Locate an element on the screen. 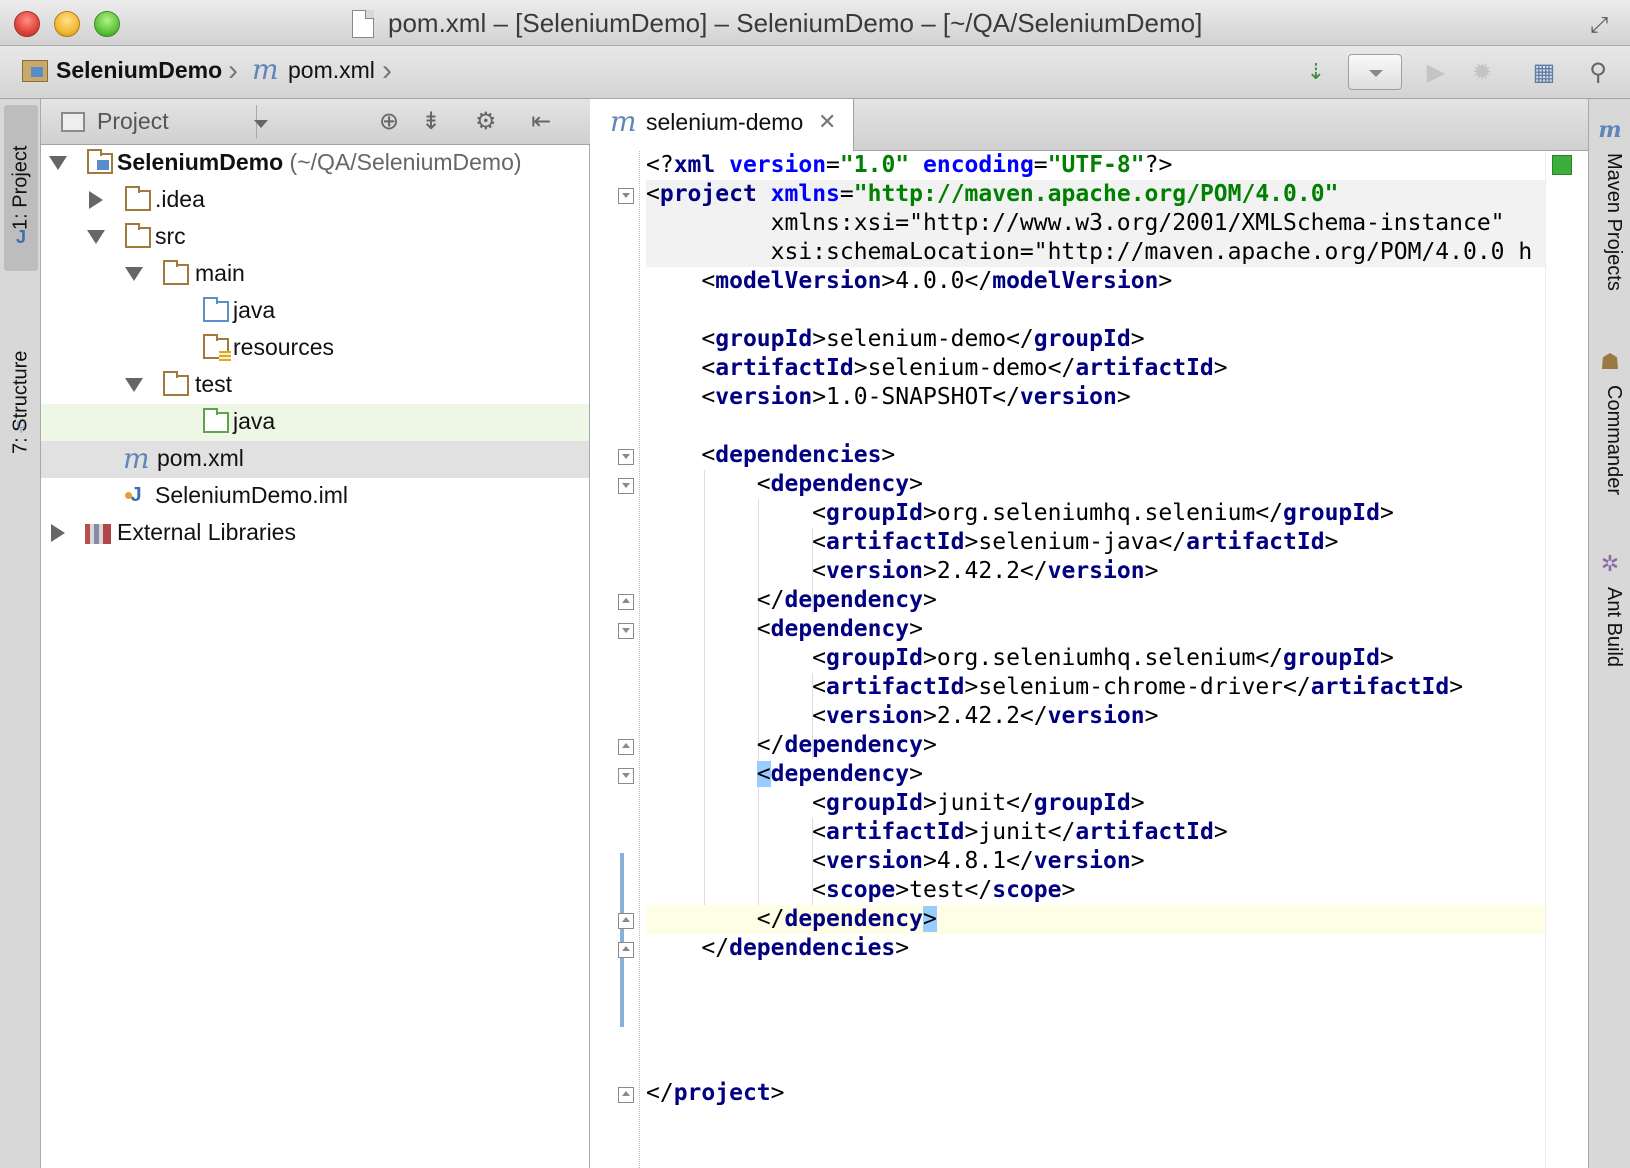 The height and width of the screenshot is (1168, 1630). zoom-window-button is located at coordinates (107, 24).